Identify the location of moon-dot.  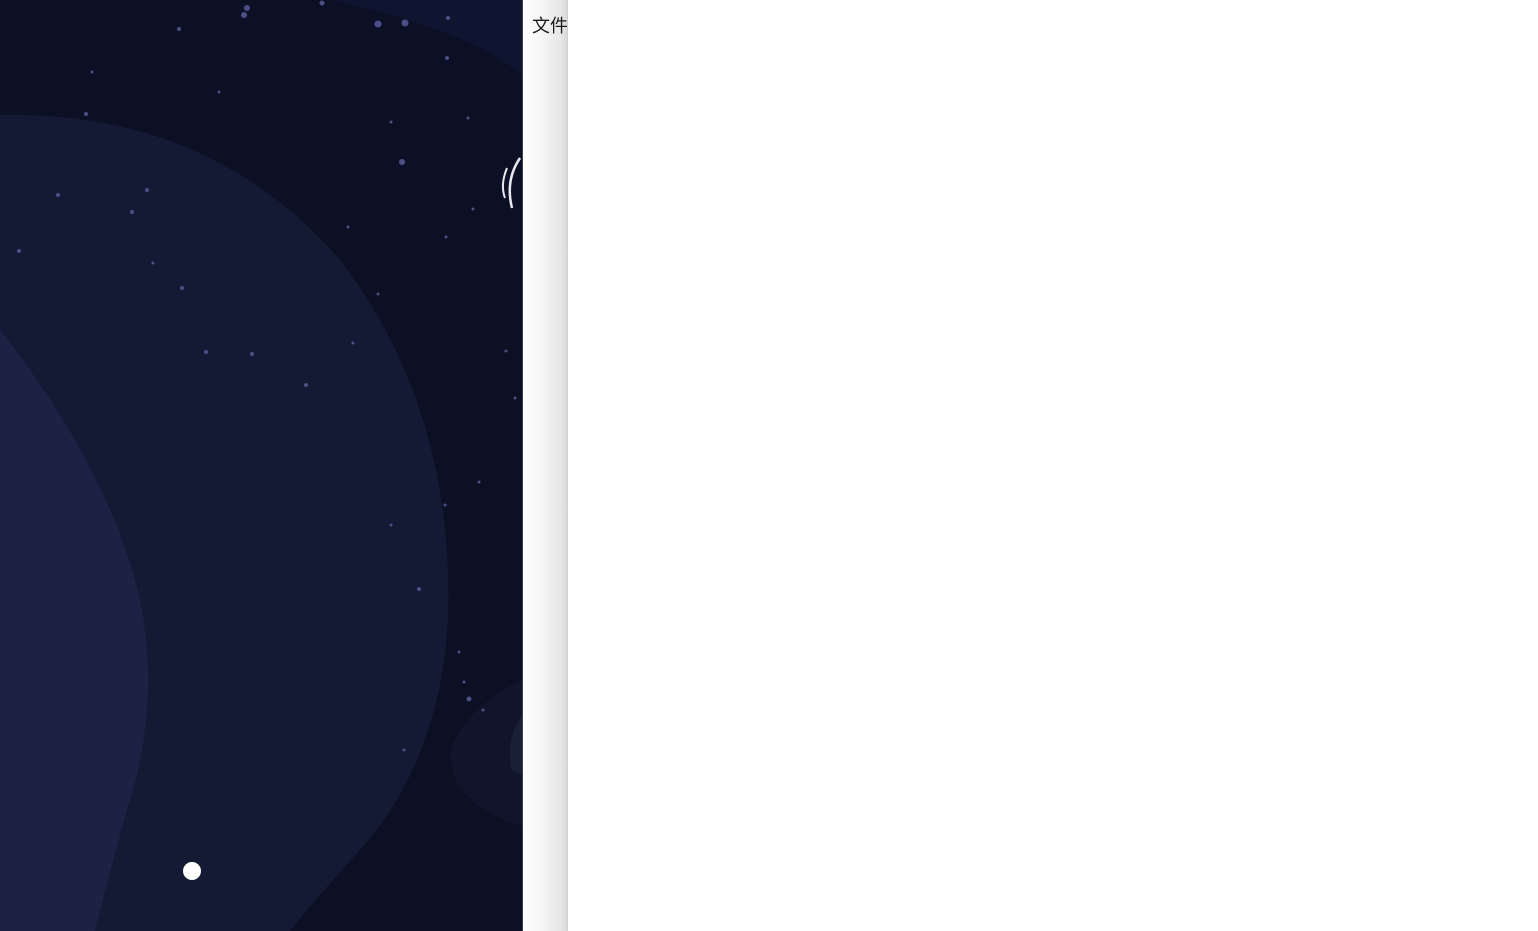
(192, 871).